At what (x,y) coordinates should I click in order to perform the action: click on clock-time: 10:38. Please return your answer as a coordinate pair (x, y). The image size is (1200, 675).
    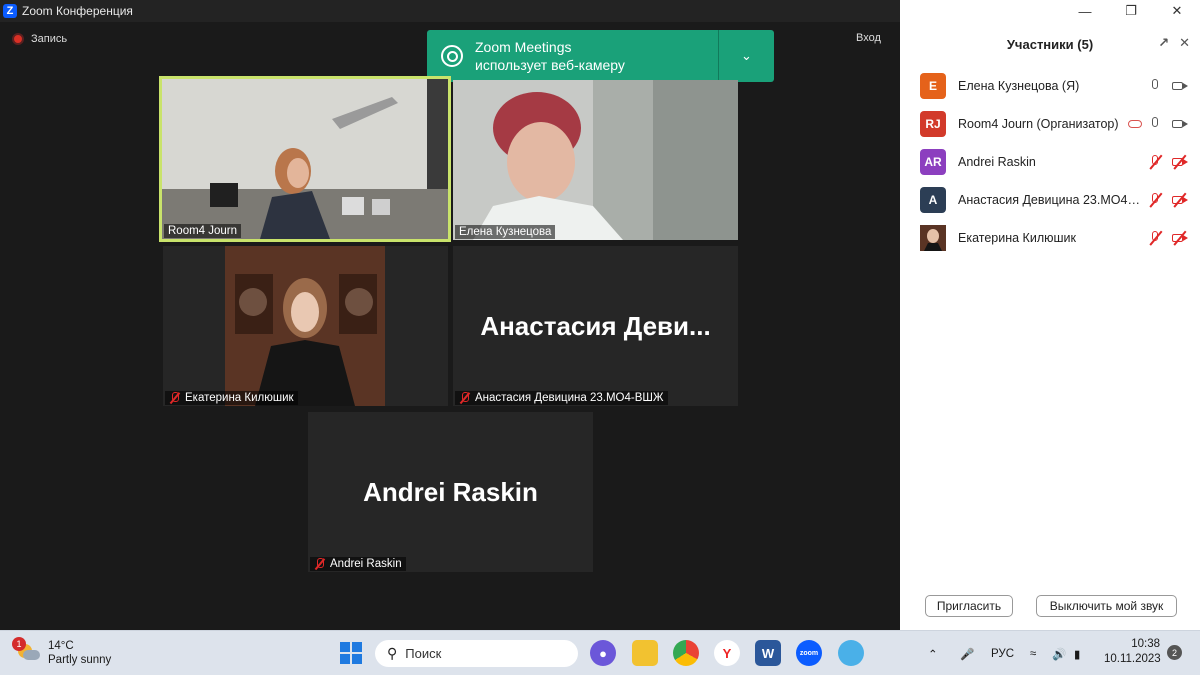
    Looking at the image, I should click on (1145, 644).